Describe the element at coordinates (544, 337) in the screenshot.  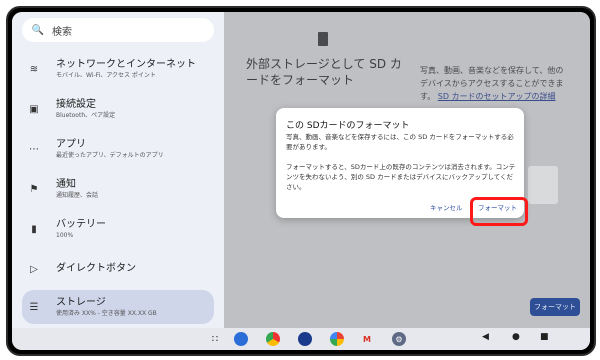
I see `recents-button: ■` at that location.